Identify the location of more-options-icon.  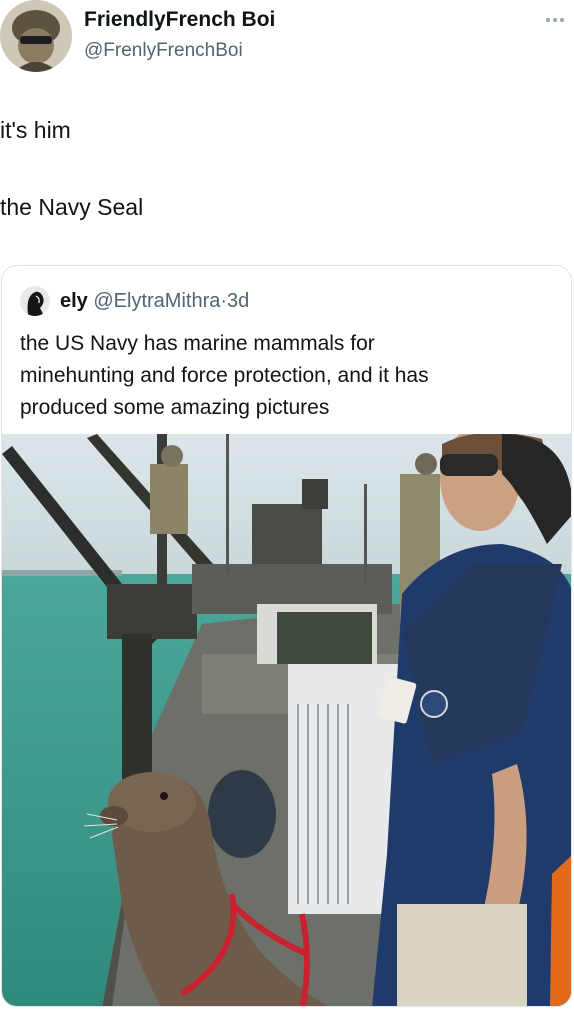
(555, 20).